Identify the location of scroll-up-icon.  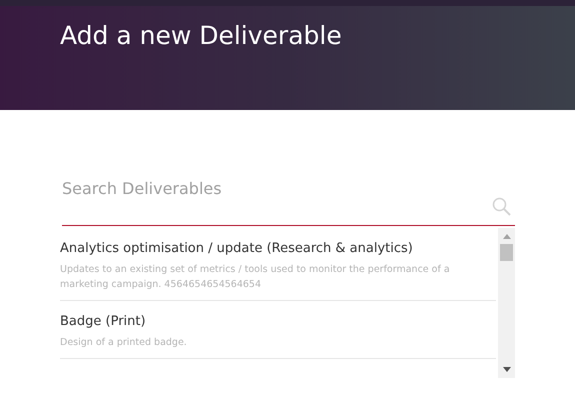
(506, 236).